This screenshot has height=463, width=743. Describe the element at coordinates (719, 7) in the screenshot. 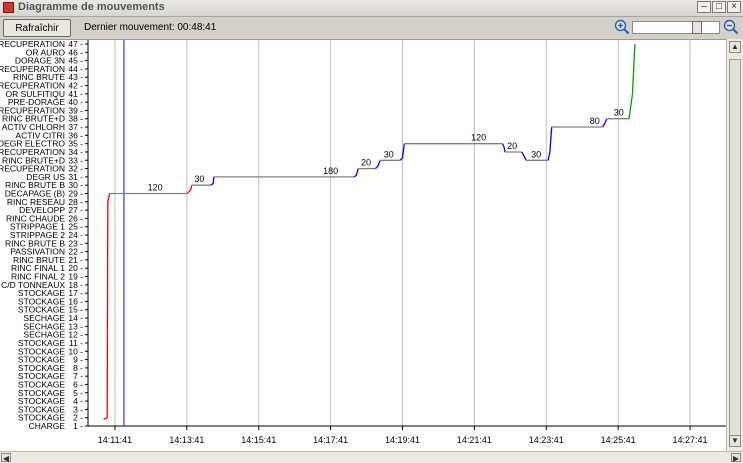

I see `maximize-button: □` at that location.